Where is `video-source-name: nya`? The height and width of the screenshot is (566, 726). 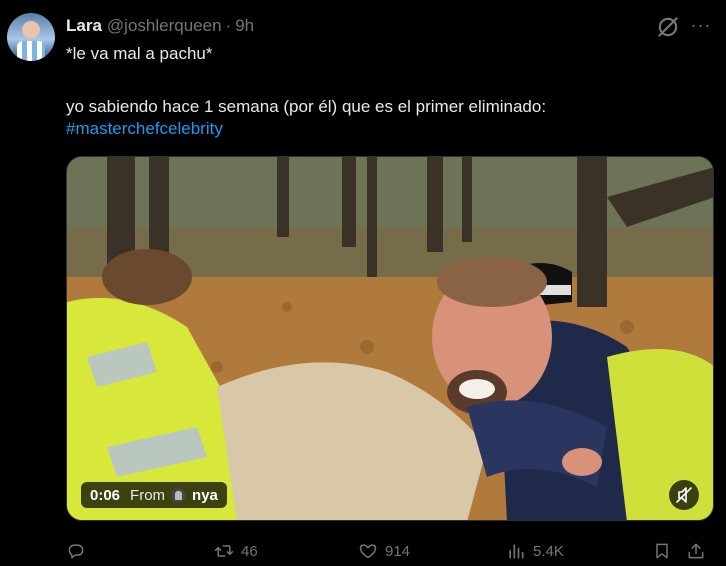
video-source-name: nya is located at coordinates (205, 495).